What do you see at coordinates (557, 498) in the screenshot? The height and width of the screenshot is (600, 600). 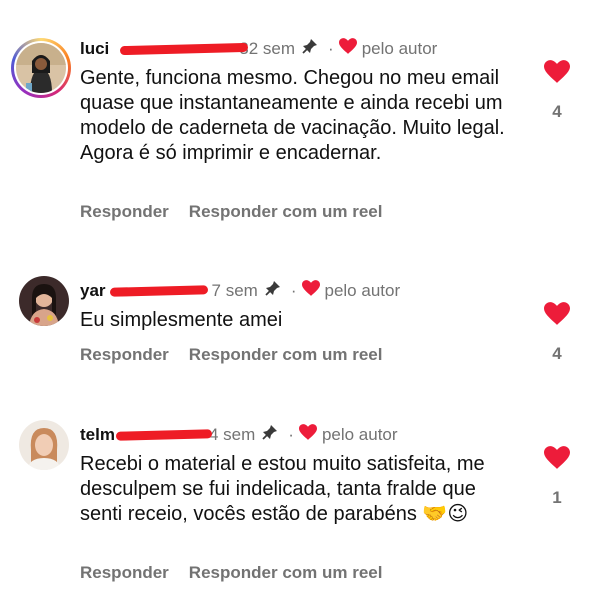 I see `like-count: 1` at bounding box center [557, 498].